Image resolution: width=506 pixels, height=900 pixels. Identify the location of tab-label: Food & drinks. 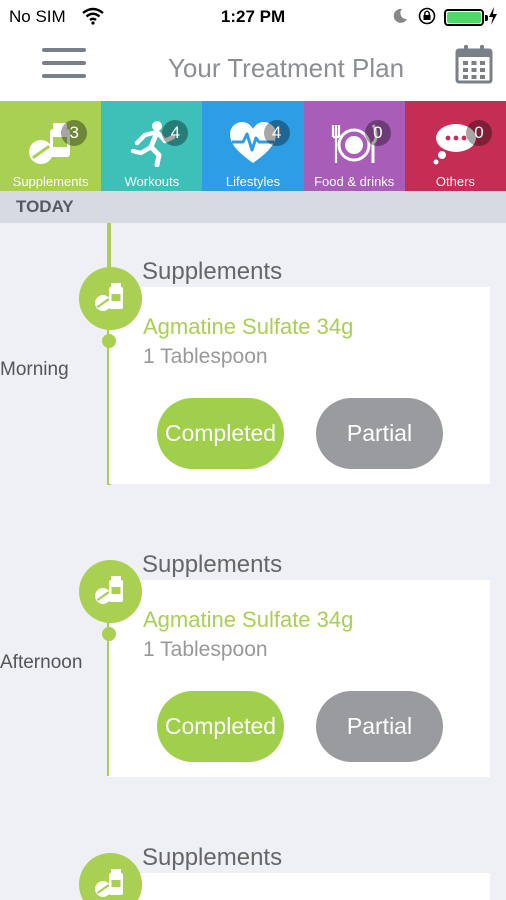
(354, 181).